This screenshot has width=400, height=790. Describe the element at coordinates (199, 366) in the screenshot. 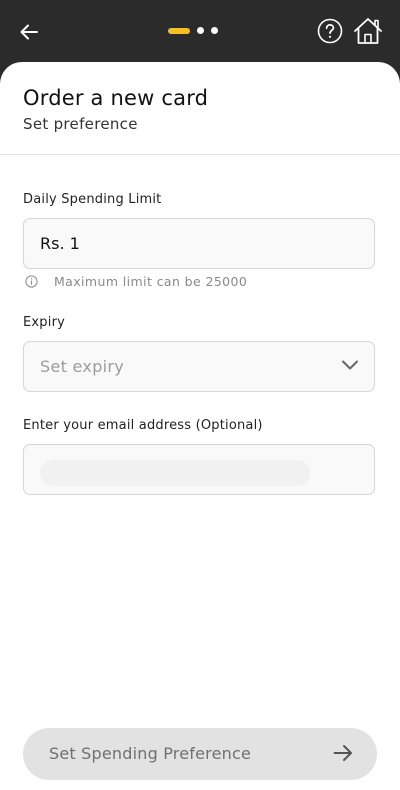

I see `expiry-select: Set expiry` at that location.